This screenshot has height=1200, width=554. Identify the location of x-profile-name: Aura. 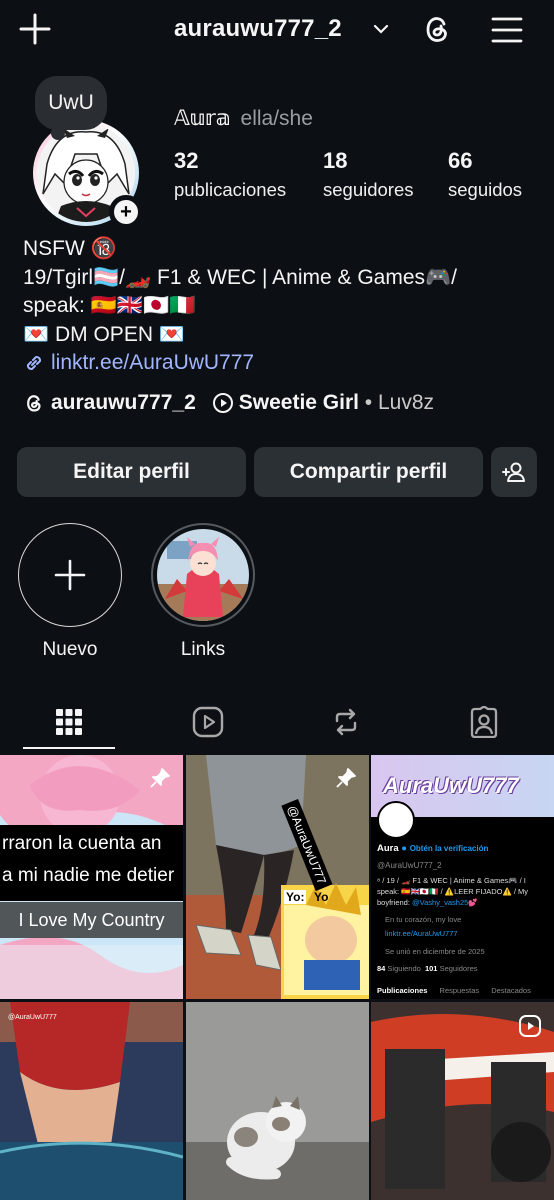
(388, 848).